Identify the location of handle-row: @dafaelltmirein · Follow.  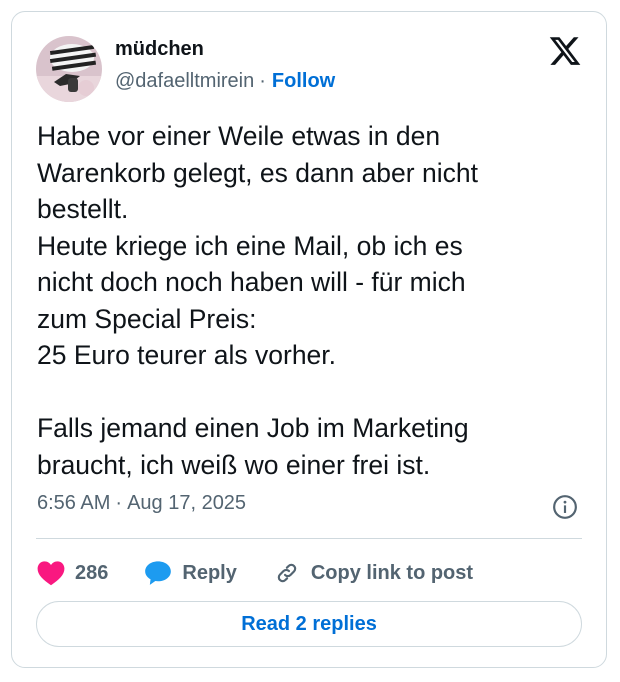
(225, 81).